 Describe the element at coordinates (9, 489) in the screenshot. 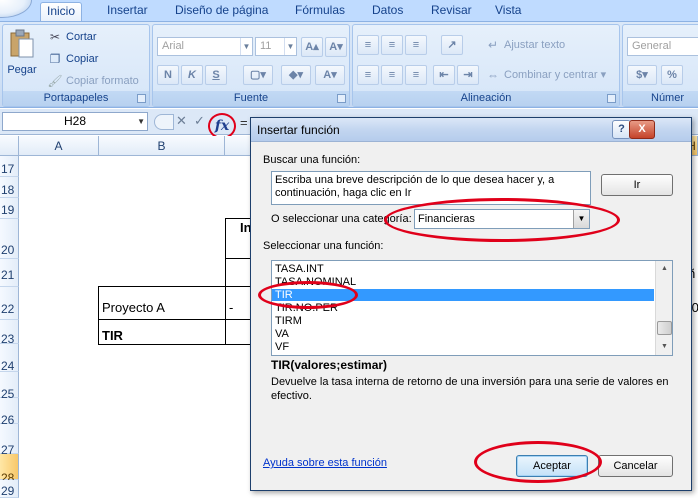

I see `row-header-29: 29` at that location.